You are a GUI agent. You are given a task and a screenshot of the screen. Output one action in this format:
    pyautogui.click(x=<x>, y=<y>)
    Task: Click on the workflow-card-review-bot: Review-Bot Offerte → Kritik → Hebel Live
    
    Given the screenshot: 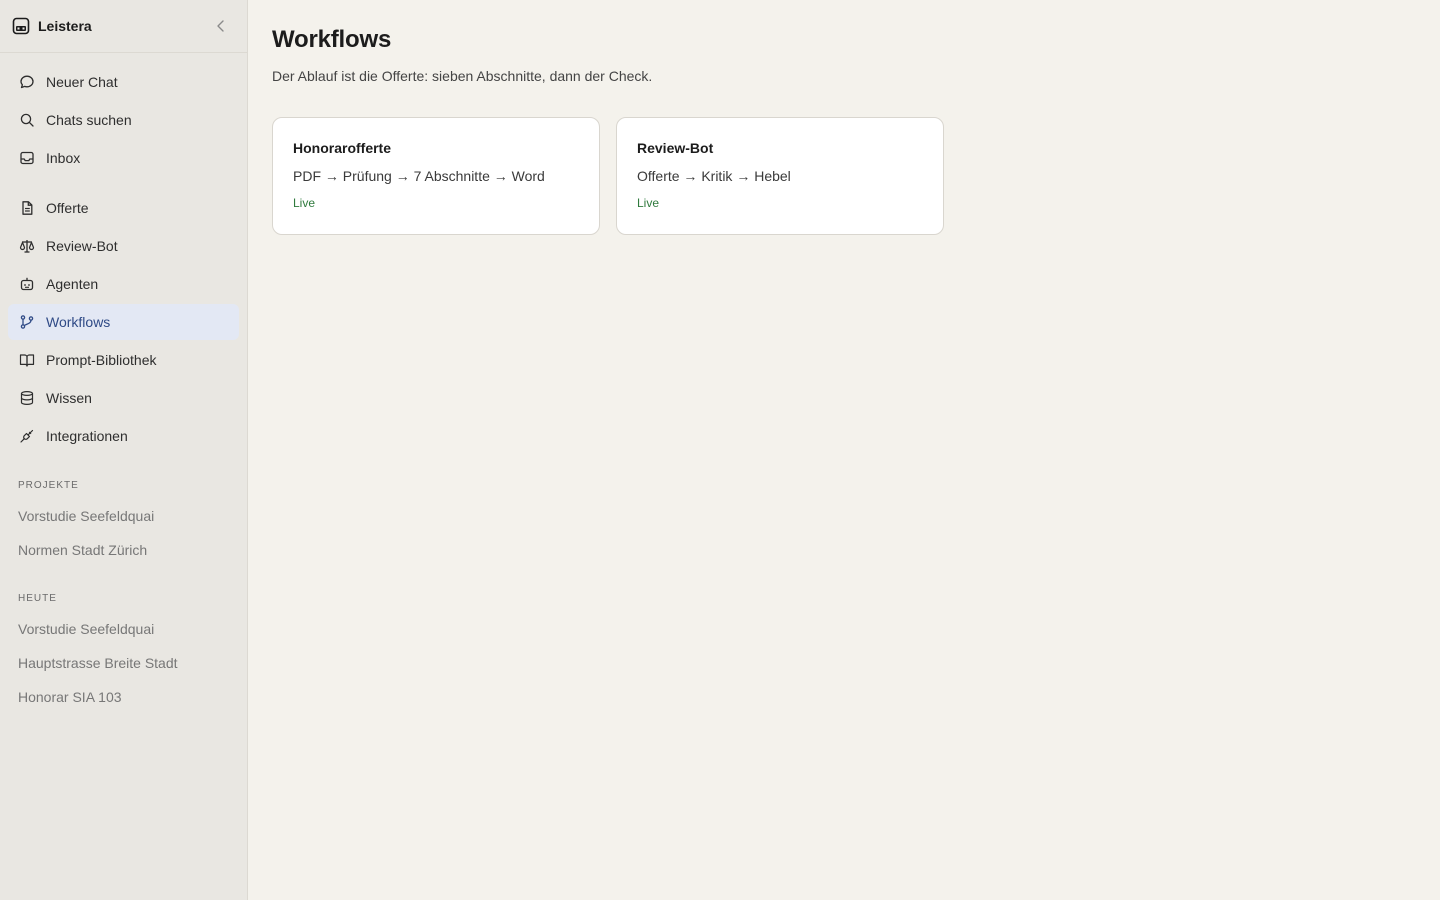 What is the action you would take?
    pyautogui.click(x=780, y=176)
    